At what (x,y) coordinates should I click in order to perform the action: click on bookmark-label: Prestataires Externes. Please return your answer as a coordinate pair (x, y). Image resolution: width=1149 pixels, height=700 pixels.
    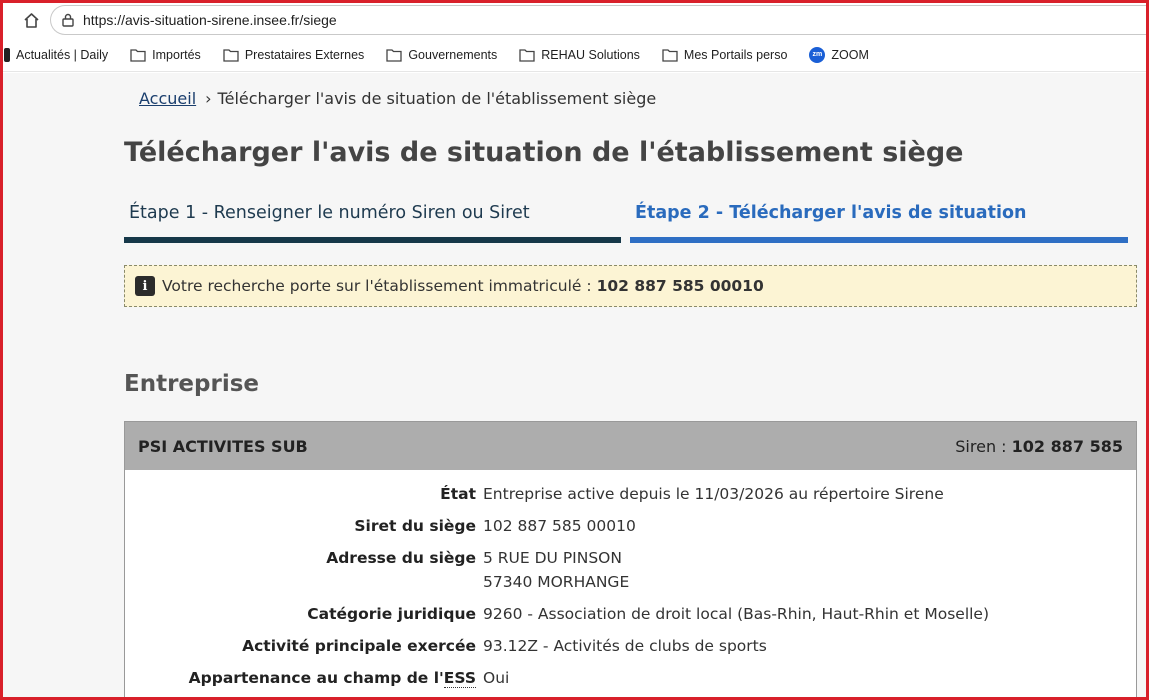
    Looking at the image, I should click on (304, 54).